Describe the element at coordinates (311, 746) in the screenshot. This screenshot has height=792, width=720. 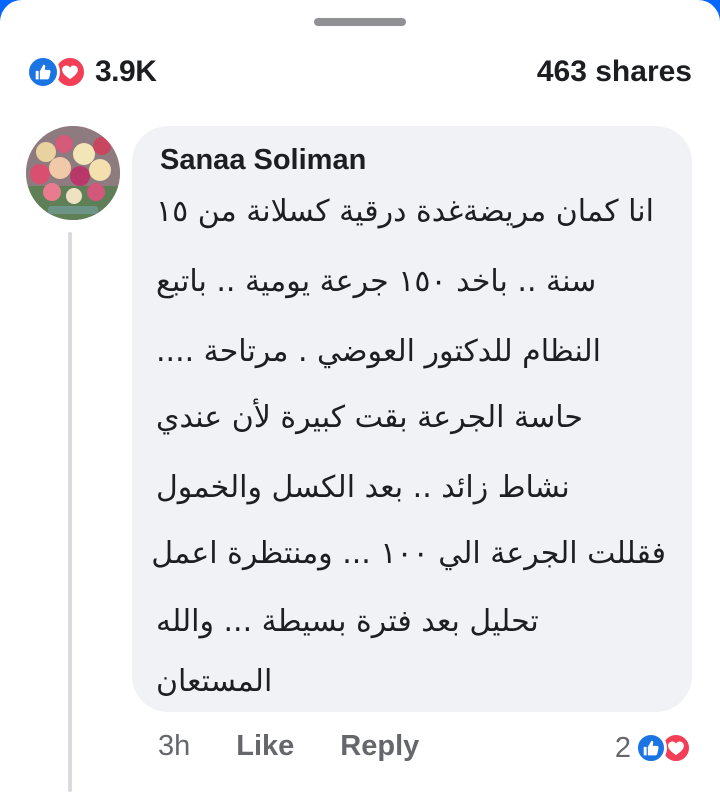
I see `comment-actions: 3h Like Reply` at that location.